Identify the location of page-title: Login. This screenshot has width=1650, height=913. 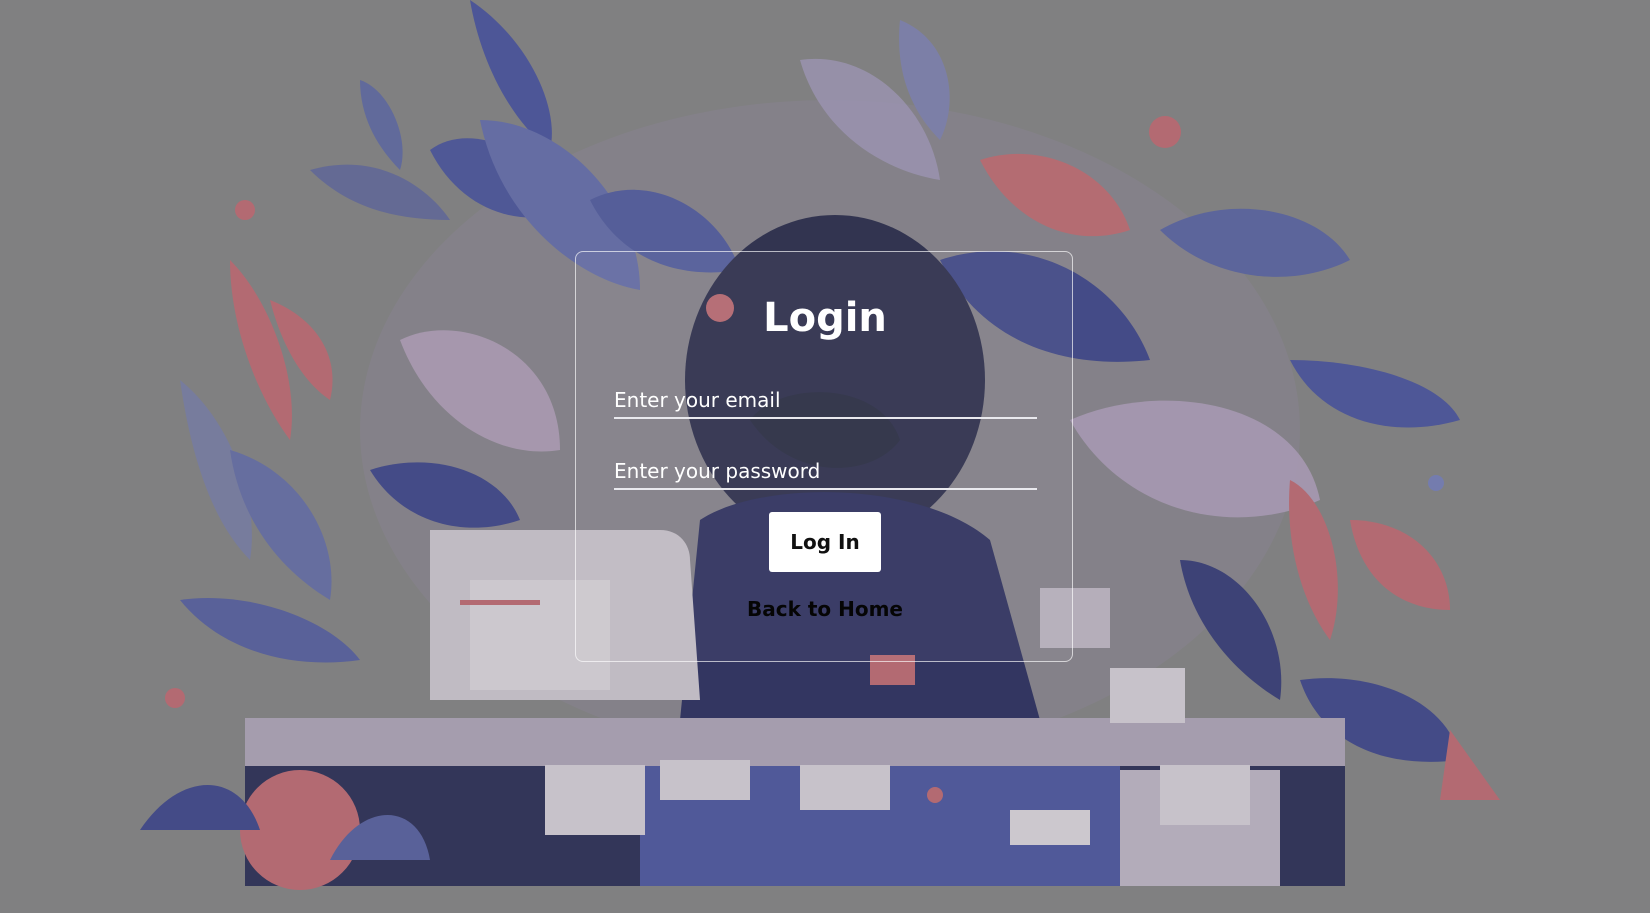
(825, 318).